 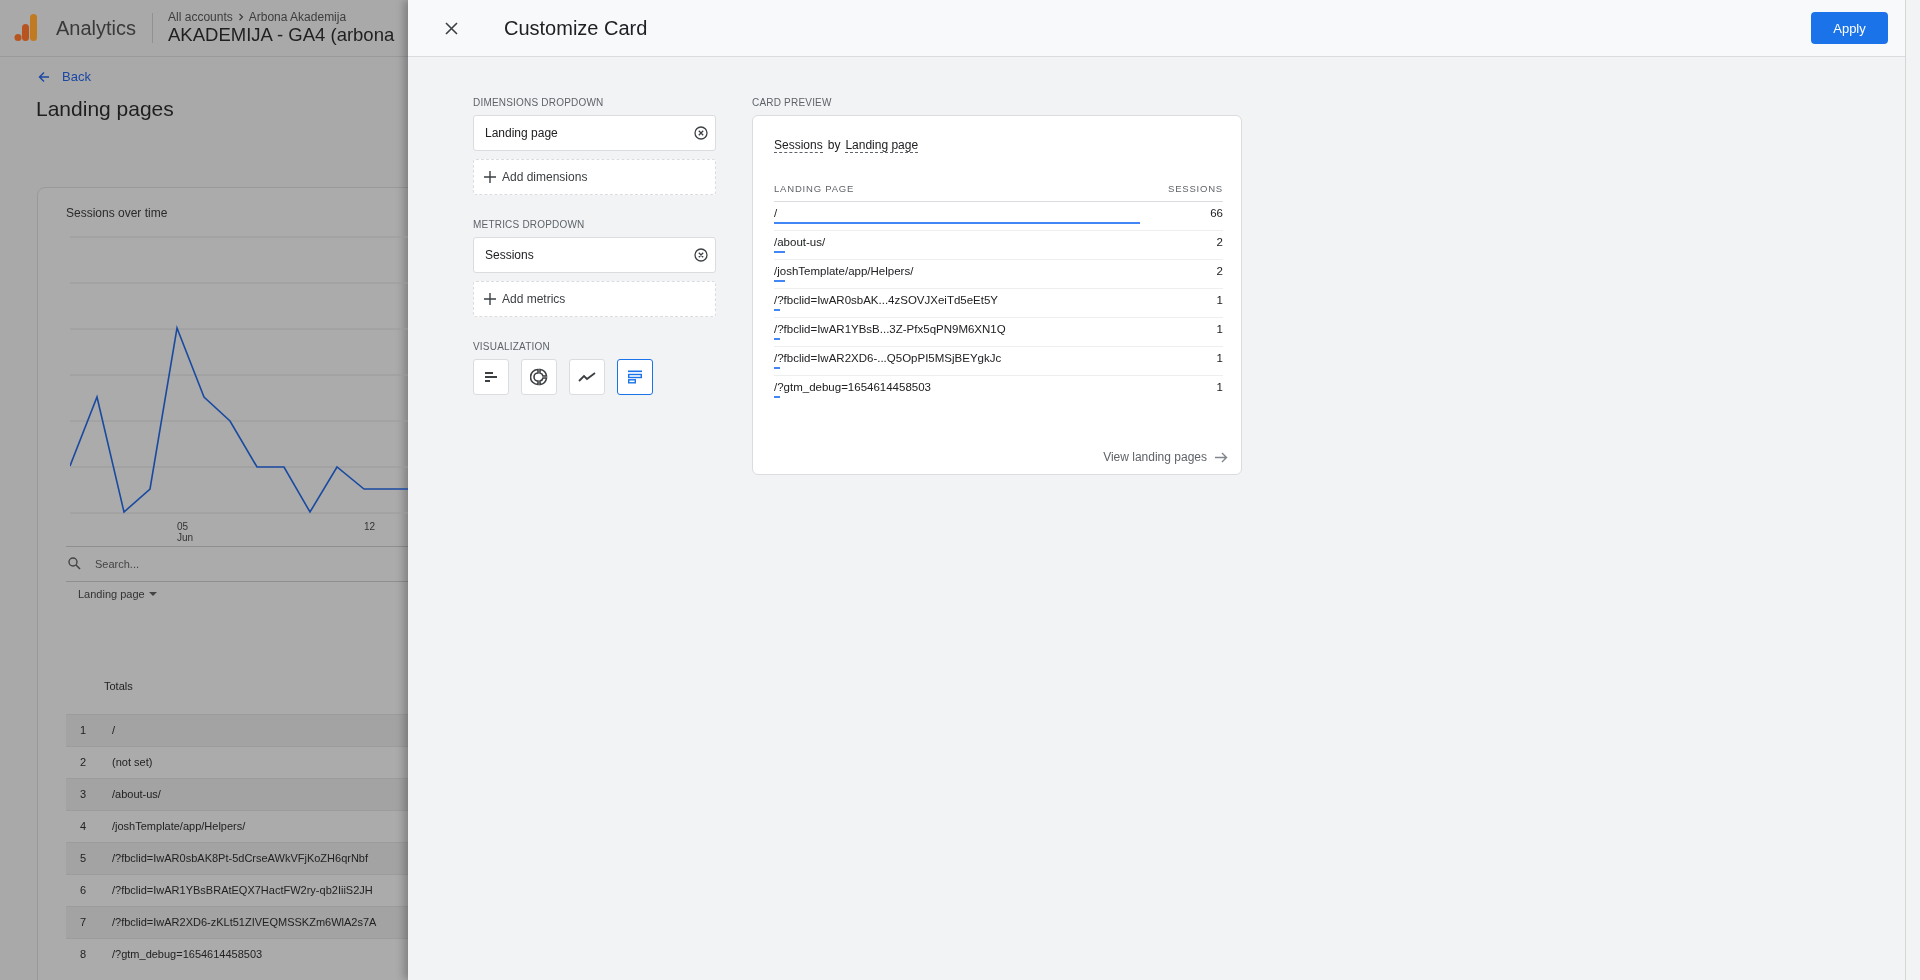 I want to click on totals-label: Totals, so click(x=119, y=686).